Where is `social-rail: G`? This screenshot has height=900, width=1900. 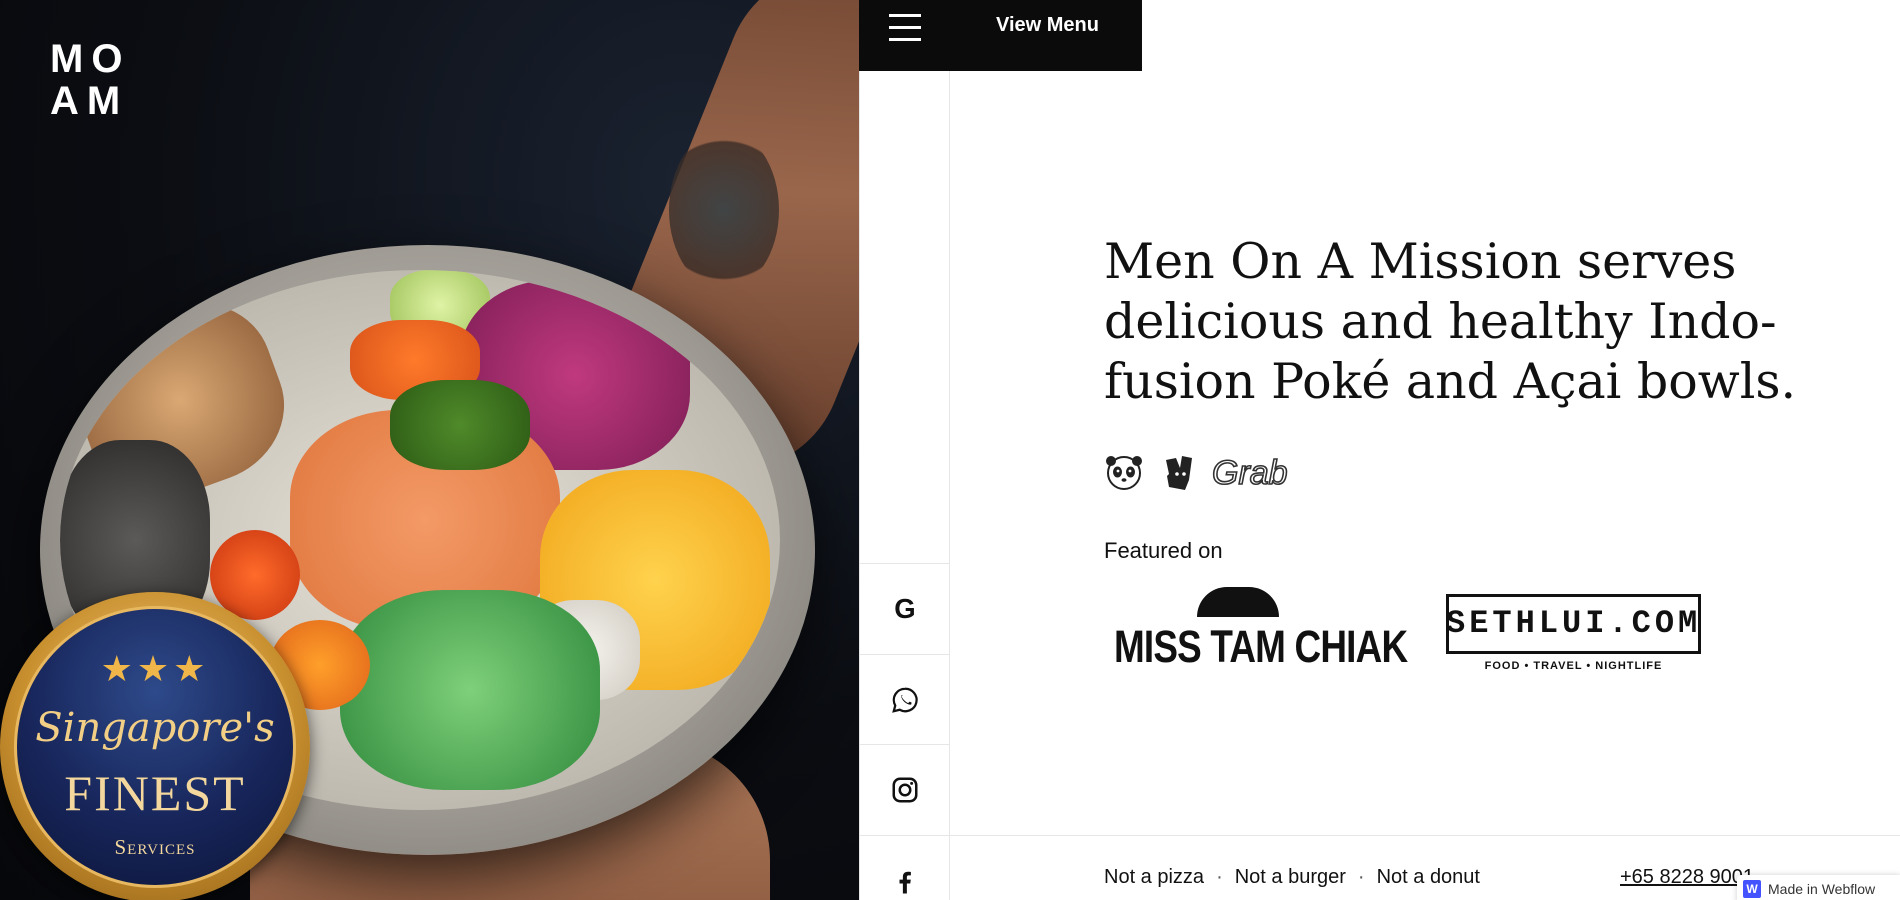 social-rail: G is located at coordinates (904, 485).